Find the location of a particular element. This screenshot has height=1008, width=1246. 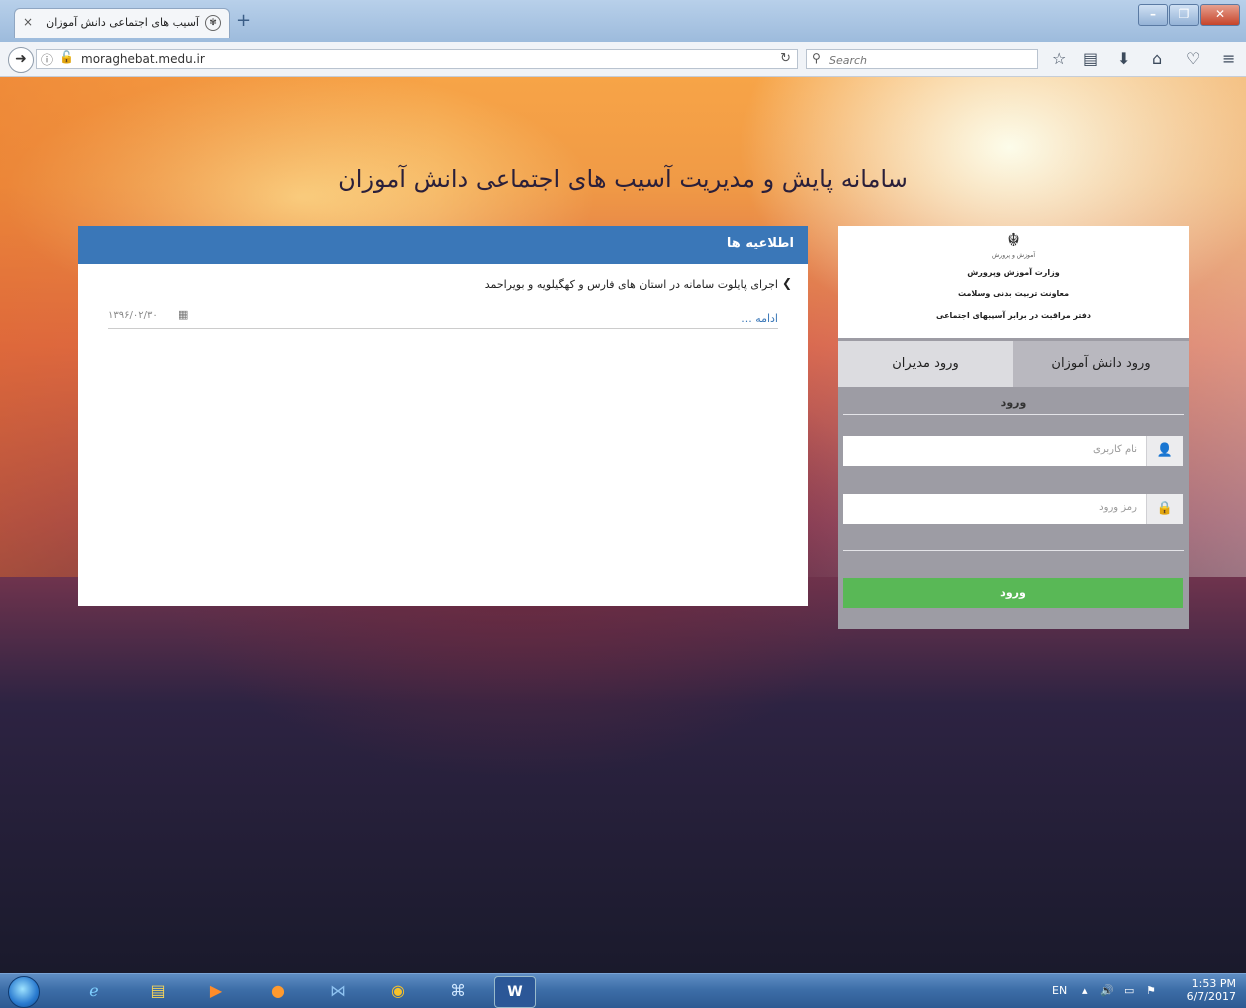

minimize-button: – is located at coordinates (1153, 15).